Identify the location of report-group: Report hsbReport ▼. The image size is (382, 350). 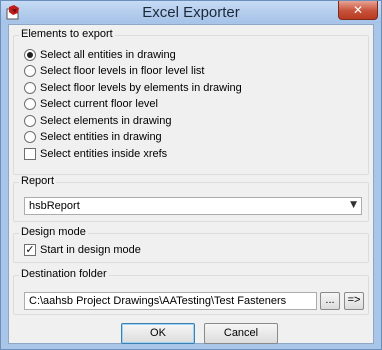
(191, 198).